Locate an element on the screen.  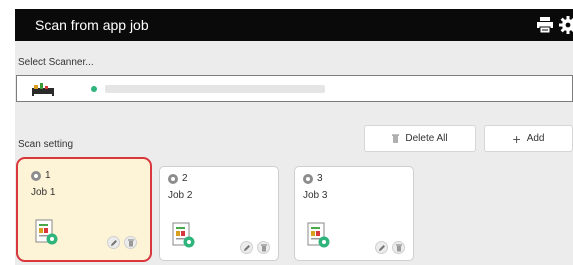
gear-icon is located at coordinates (565, 25).